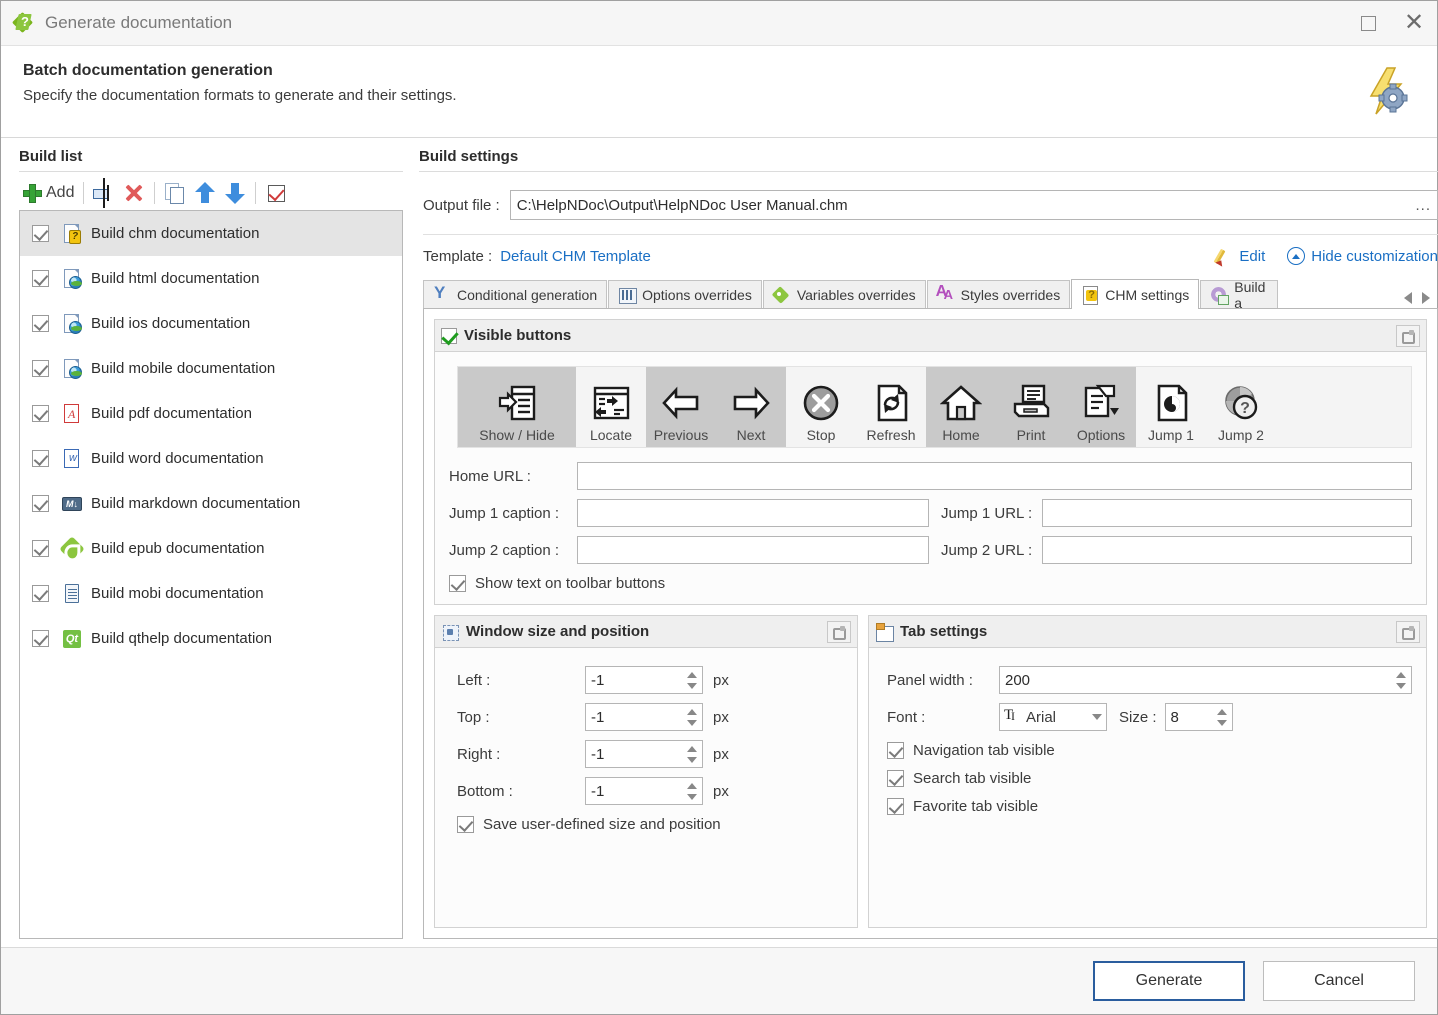 The height and width of the screenshot is (1015, 1438). What do you see at coordinates (256, 193) in the screenshot?
I see `toolbar-separator` at bounding box center [256, 193].